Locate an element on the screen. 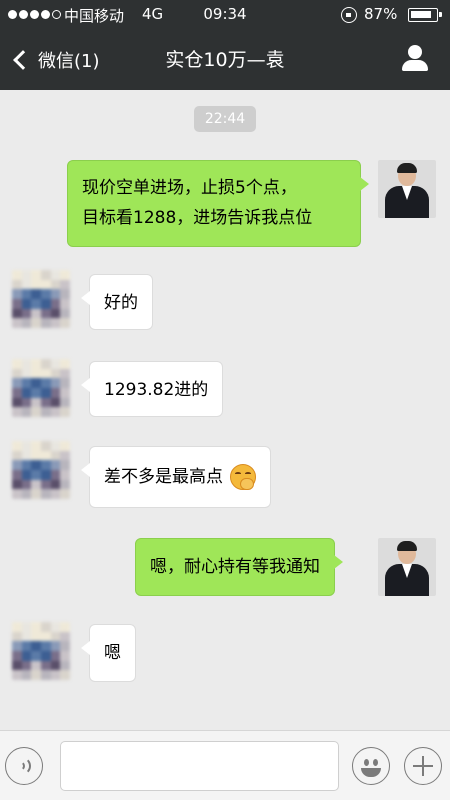 The image size is (450, 800). voice-button is located at coordinates (24, 766).